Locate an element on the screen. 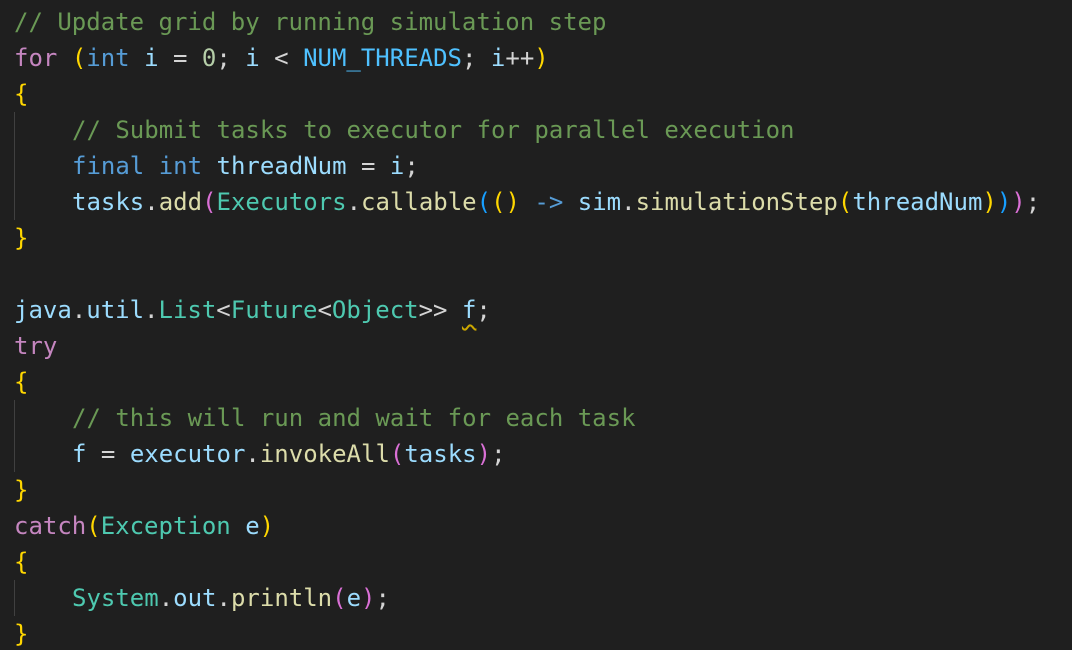  code-line: // this will run and wait for each task is located at coordinates (543, 418).